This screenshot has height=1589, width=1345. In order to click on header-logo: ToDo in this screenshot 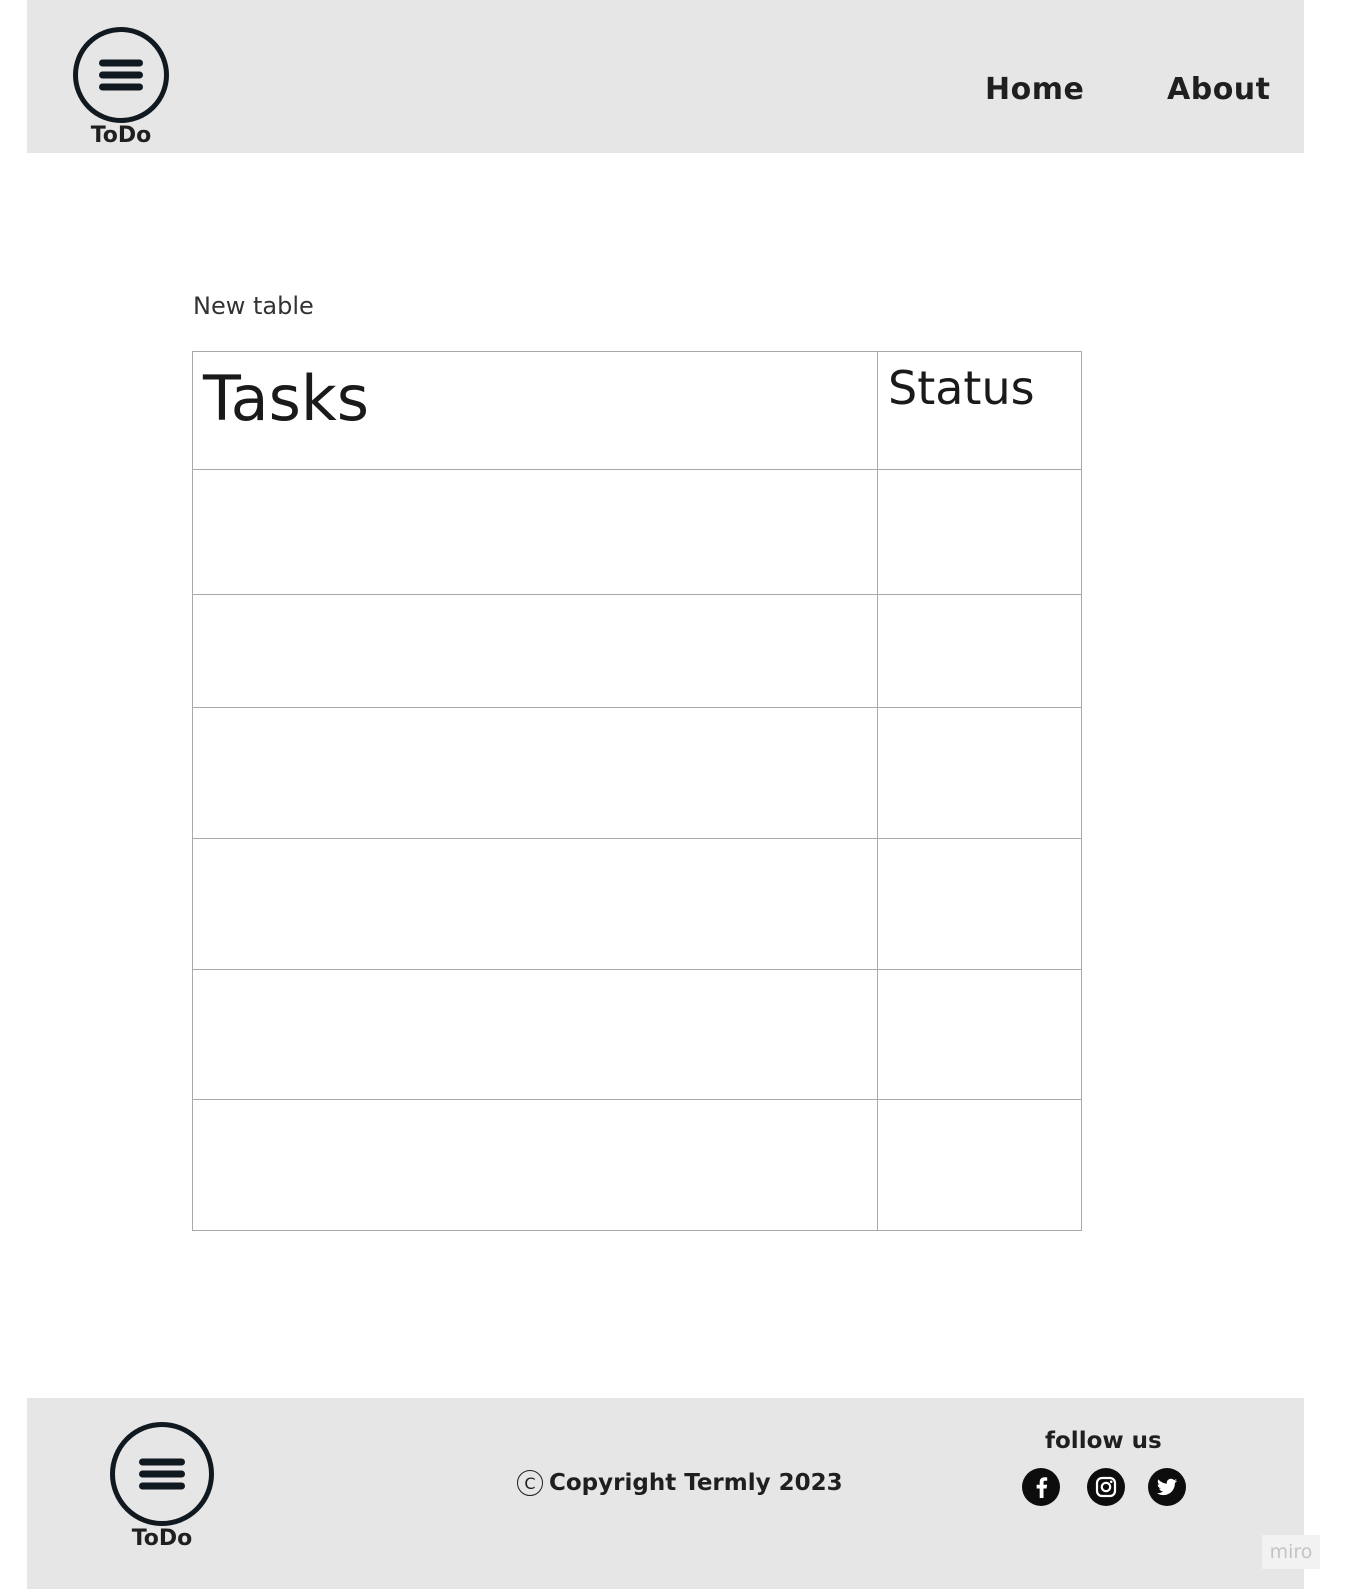, I will do `click(121, 87)`.